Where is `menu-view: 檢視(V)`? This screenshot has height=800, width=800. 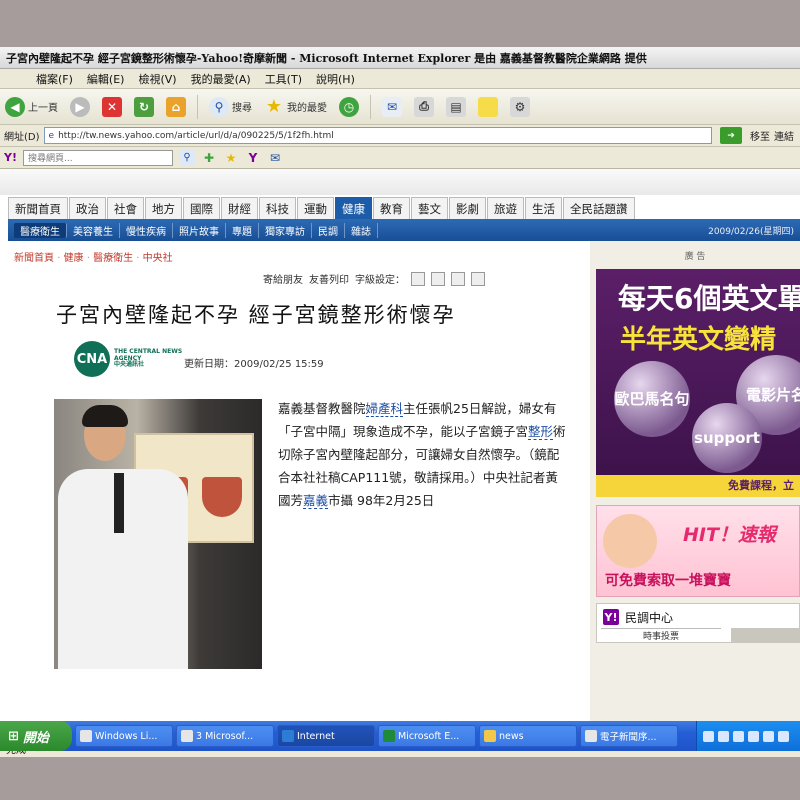
menu-view: 檢視(V) is located at coordinates (162, 79).